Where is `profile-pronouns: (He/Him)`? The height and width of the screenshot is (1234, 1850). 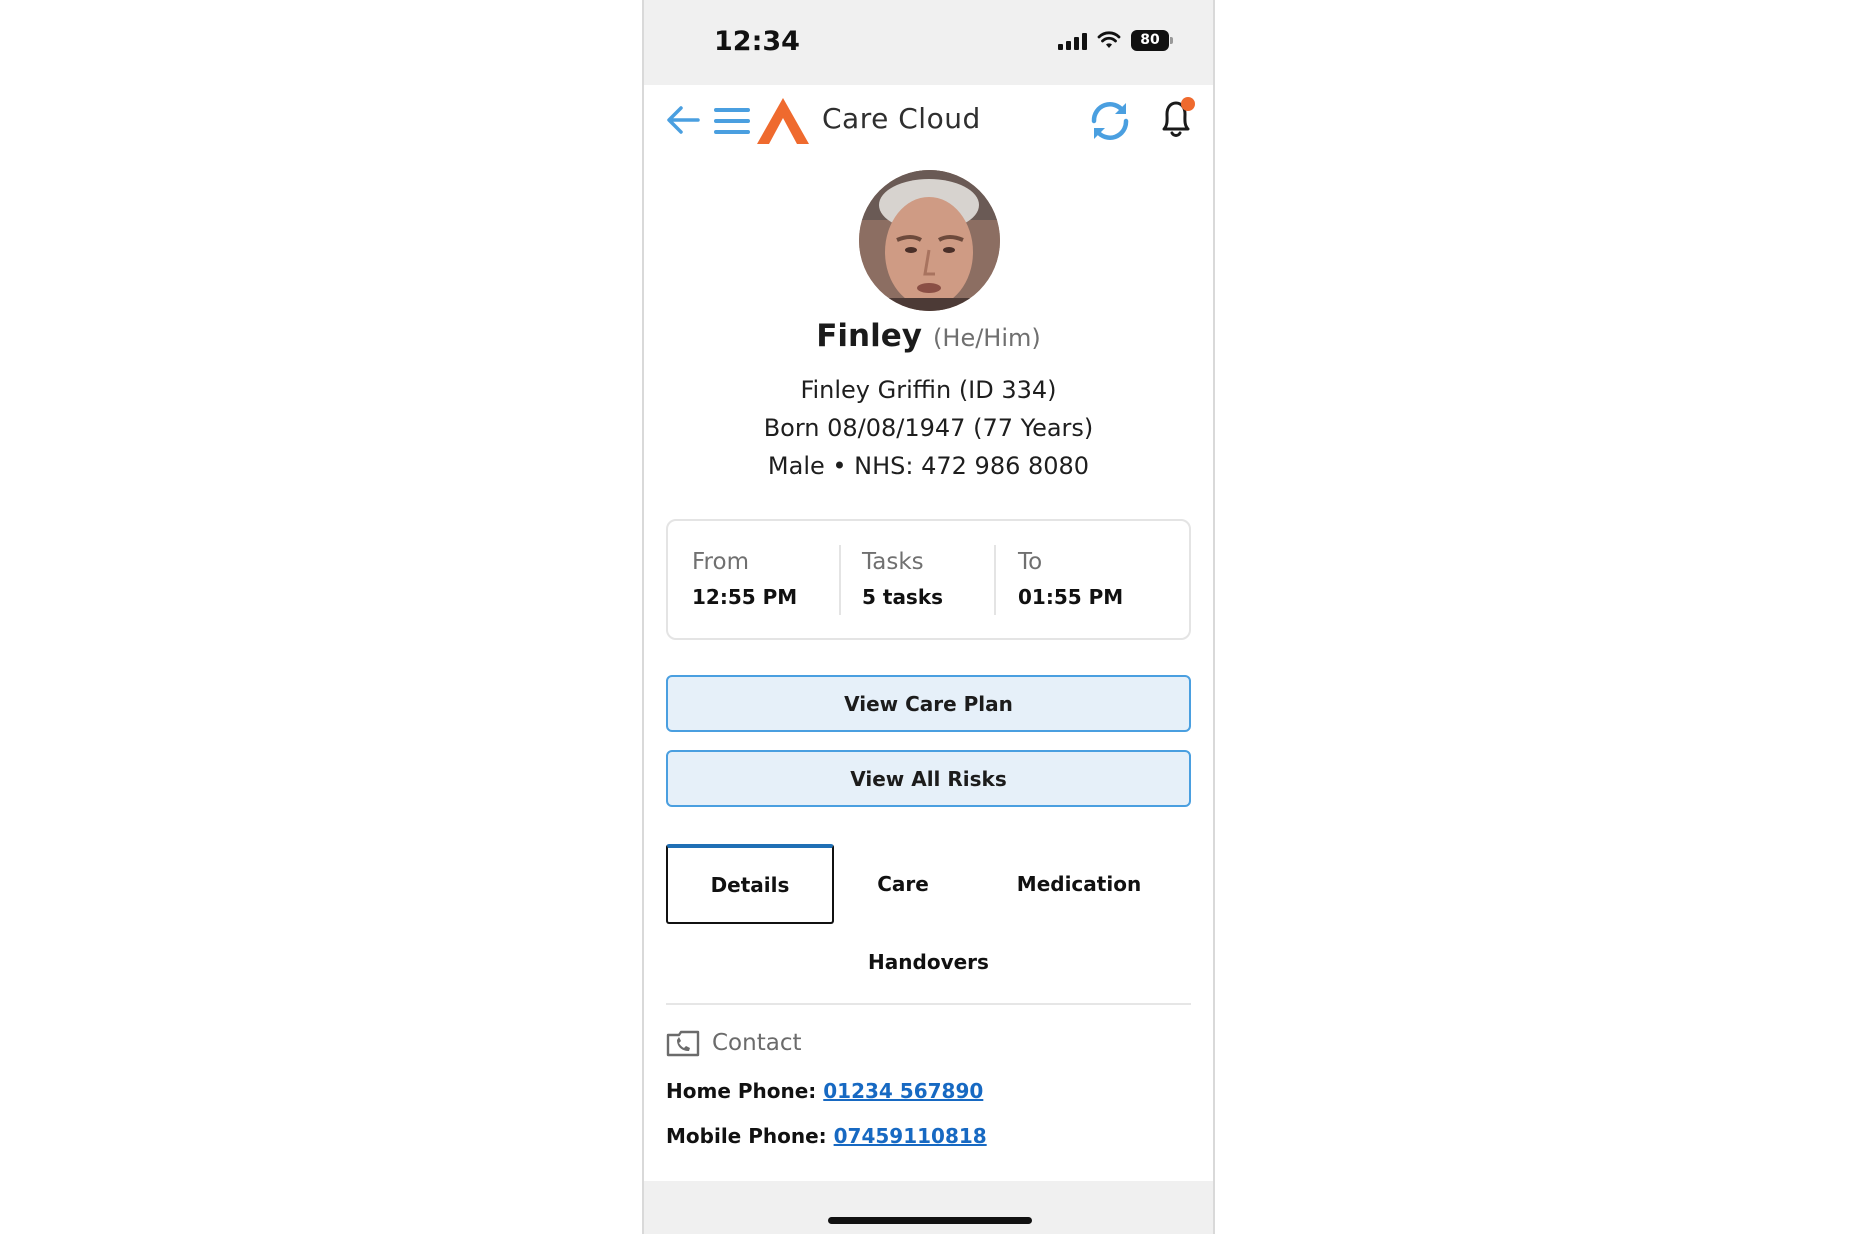
profile-pronouns: (He/Him) is located at coordinates (987, 338).